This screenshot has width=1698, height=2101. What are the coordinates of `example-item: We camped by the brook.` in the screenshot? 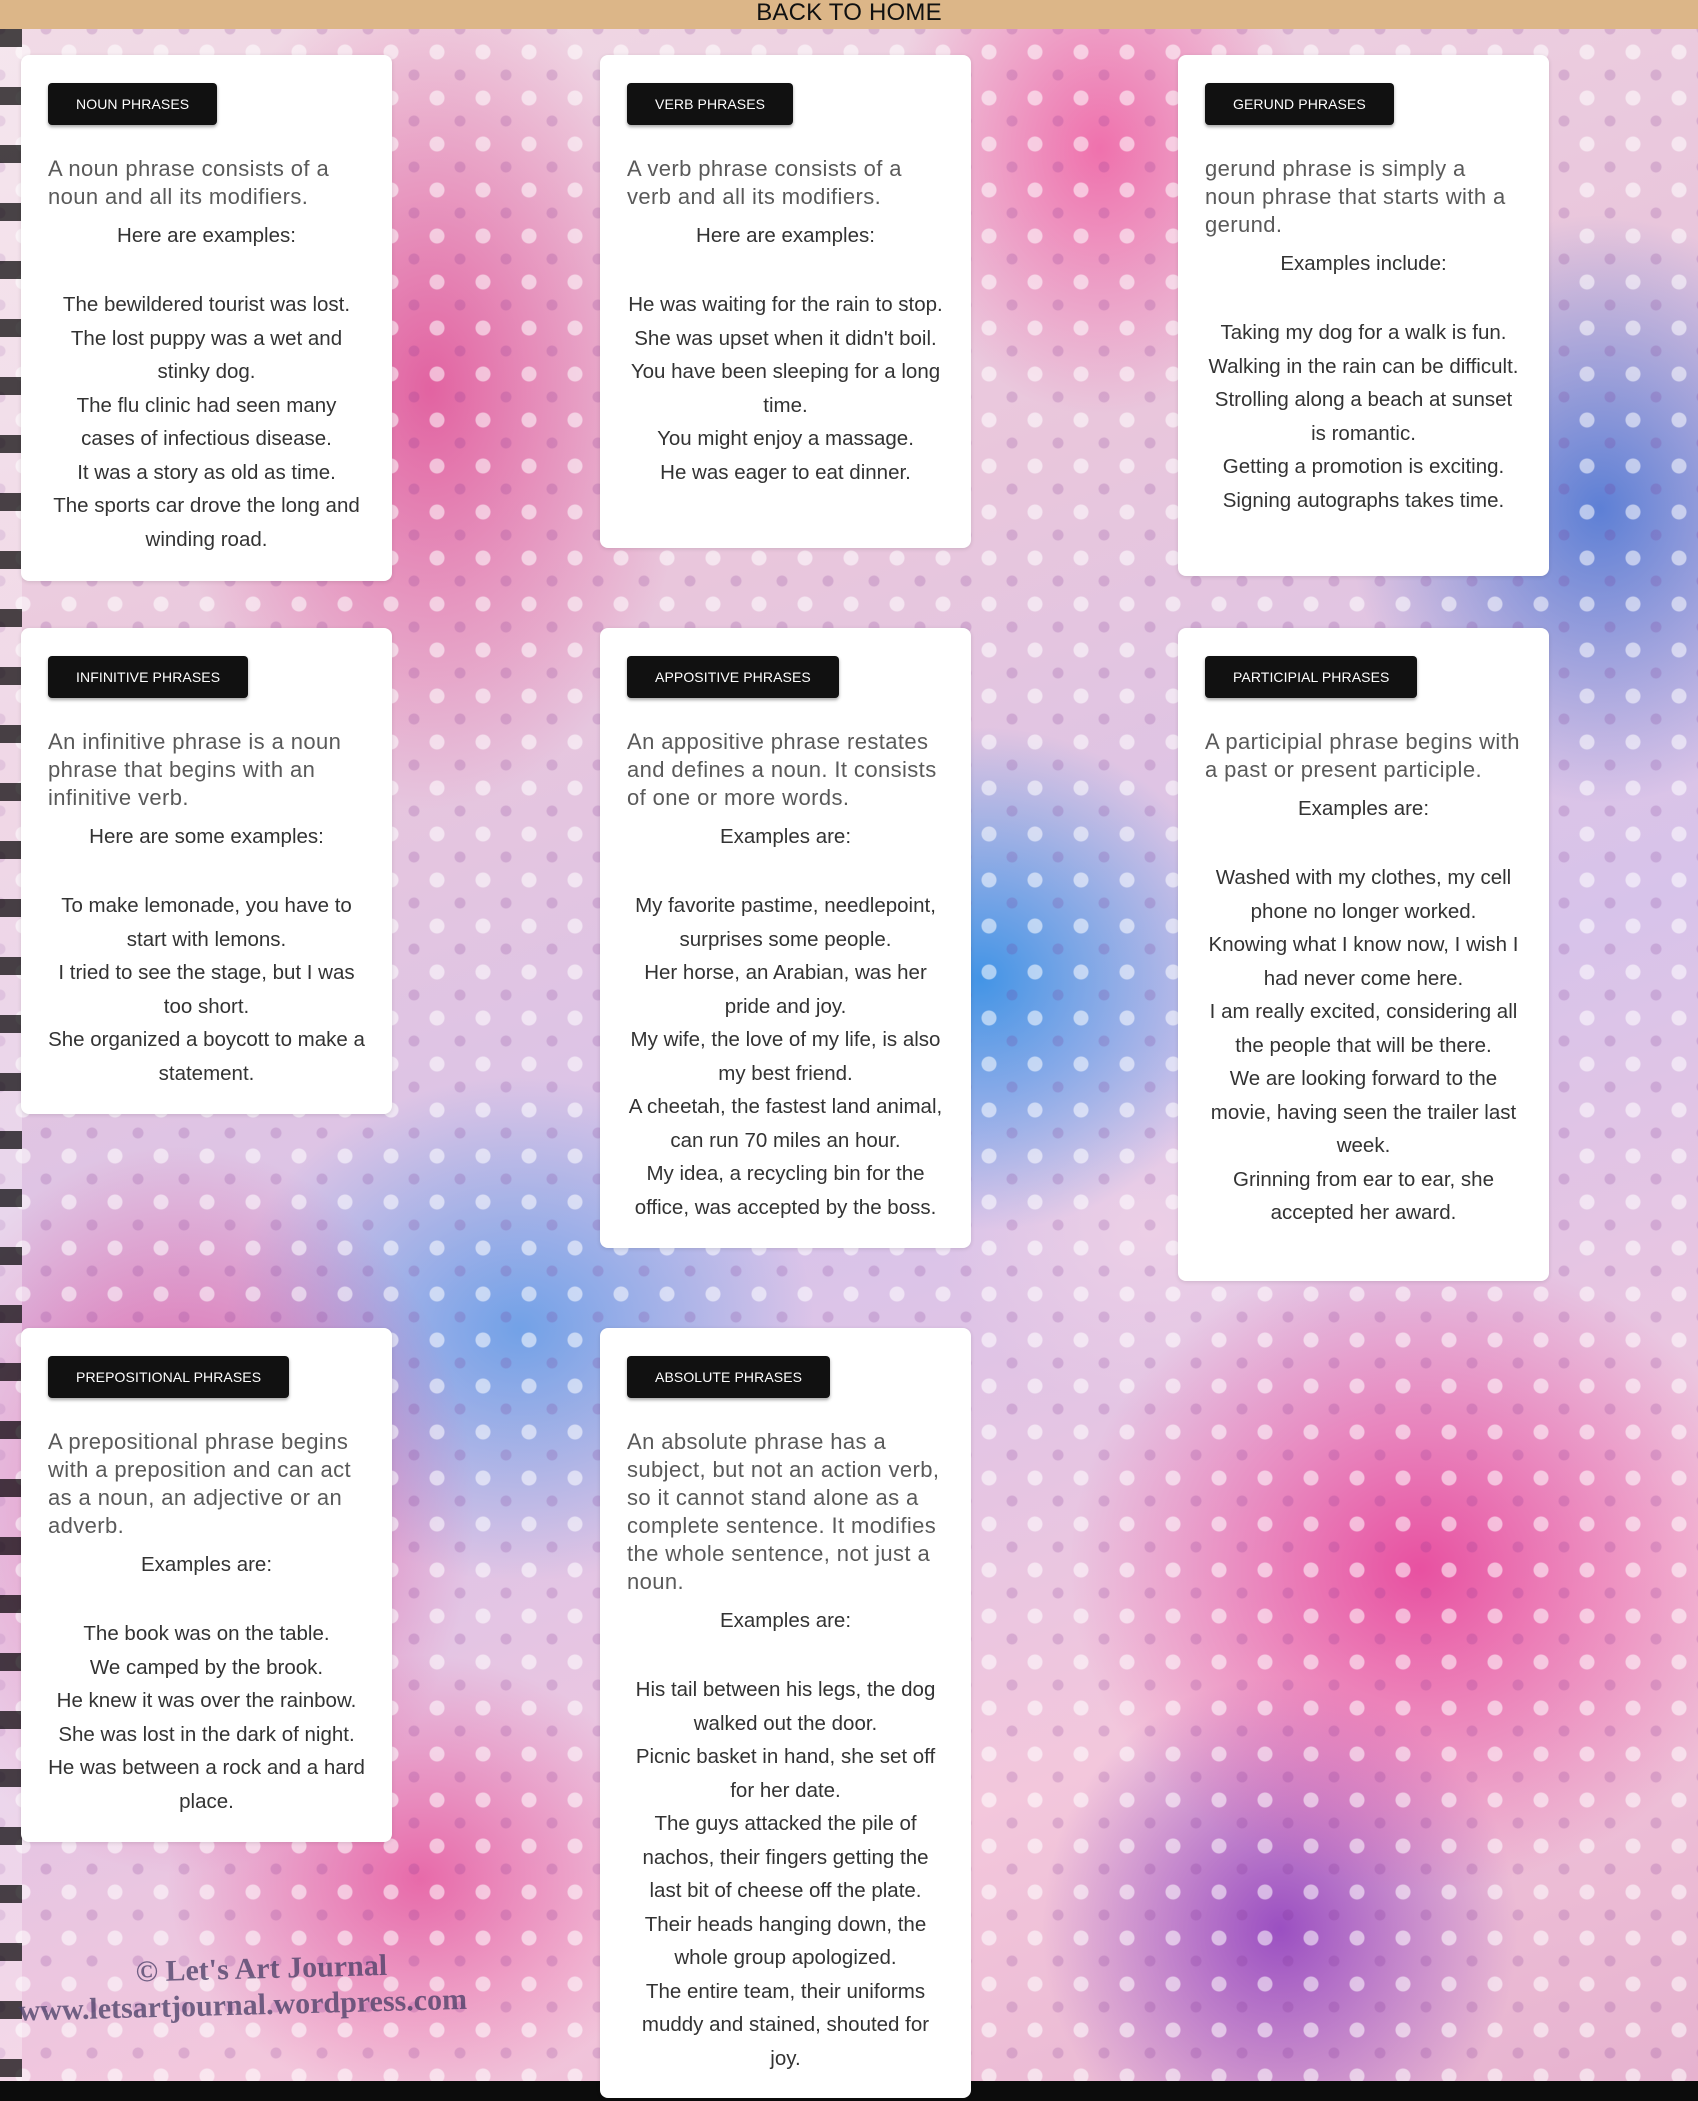 It's located at (206, 1667).